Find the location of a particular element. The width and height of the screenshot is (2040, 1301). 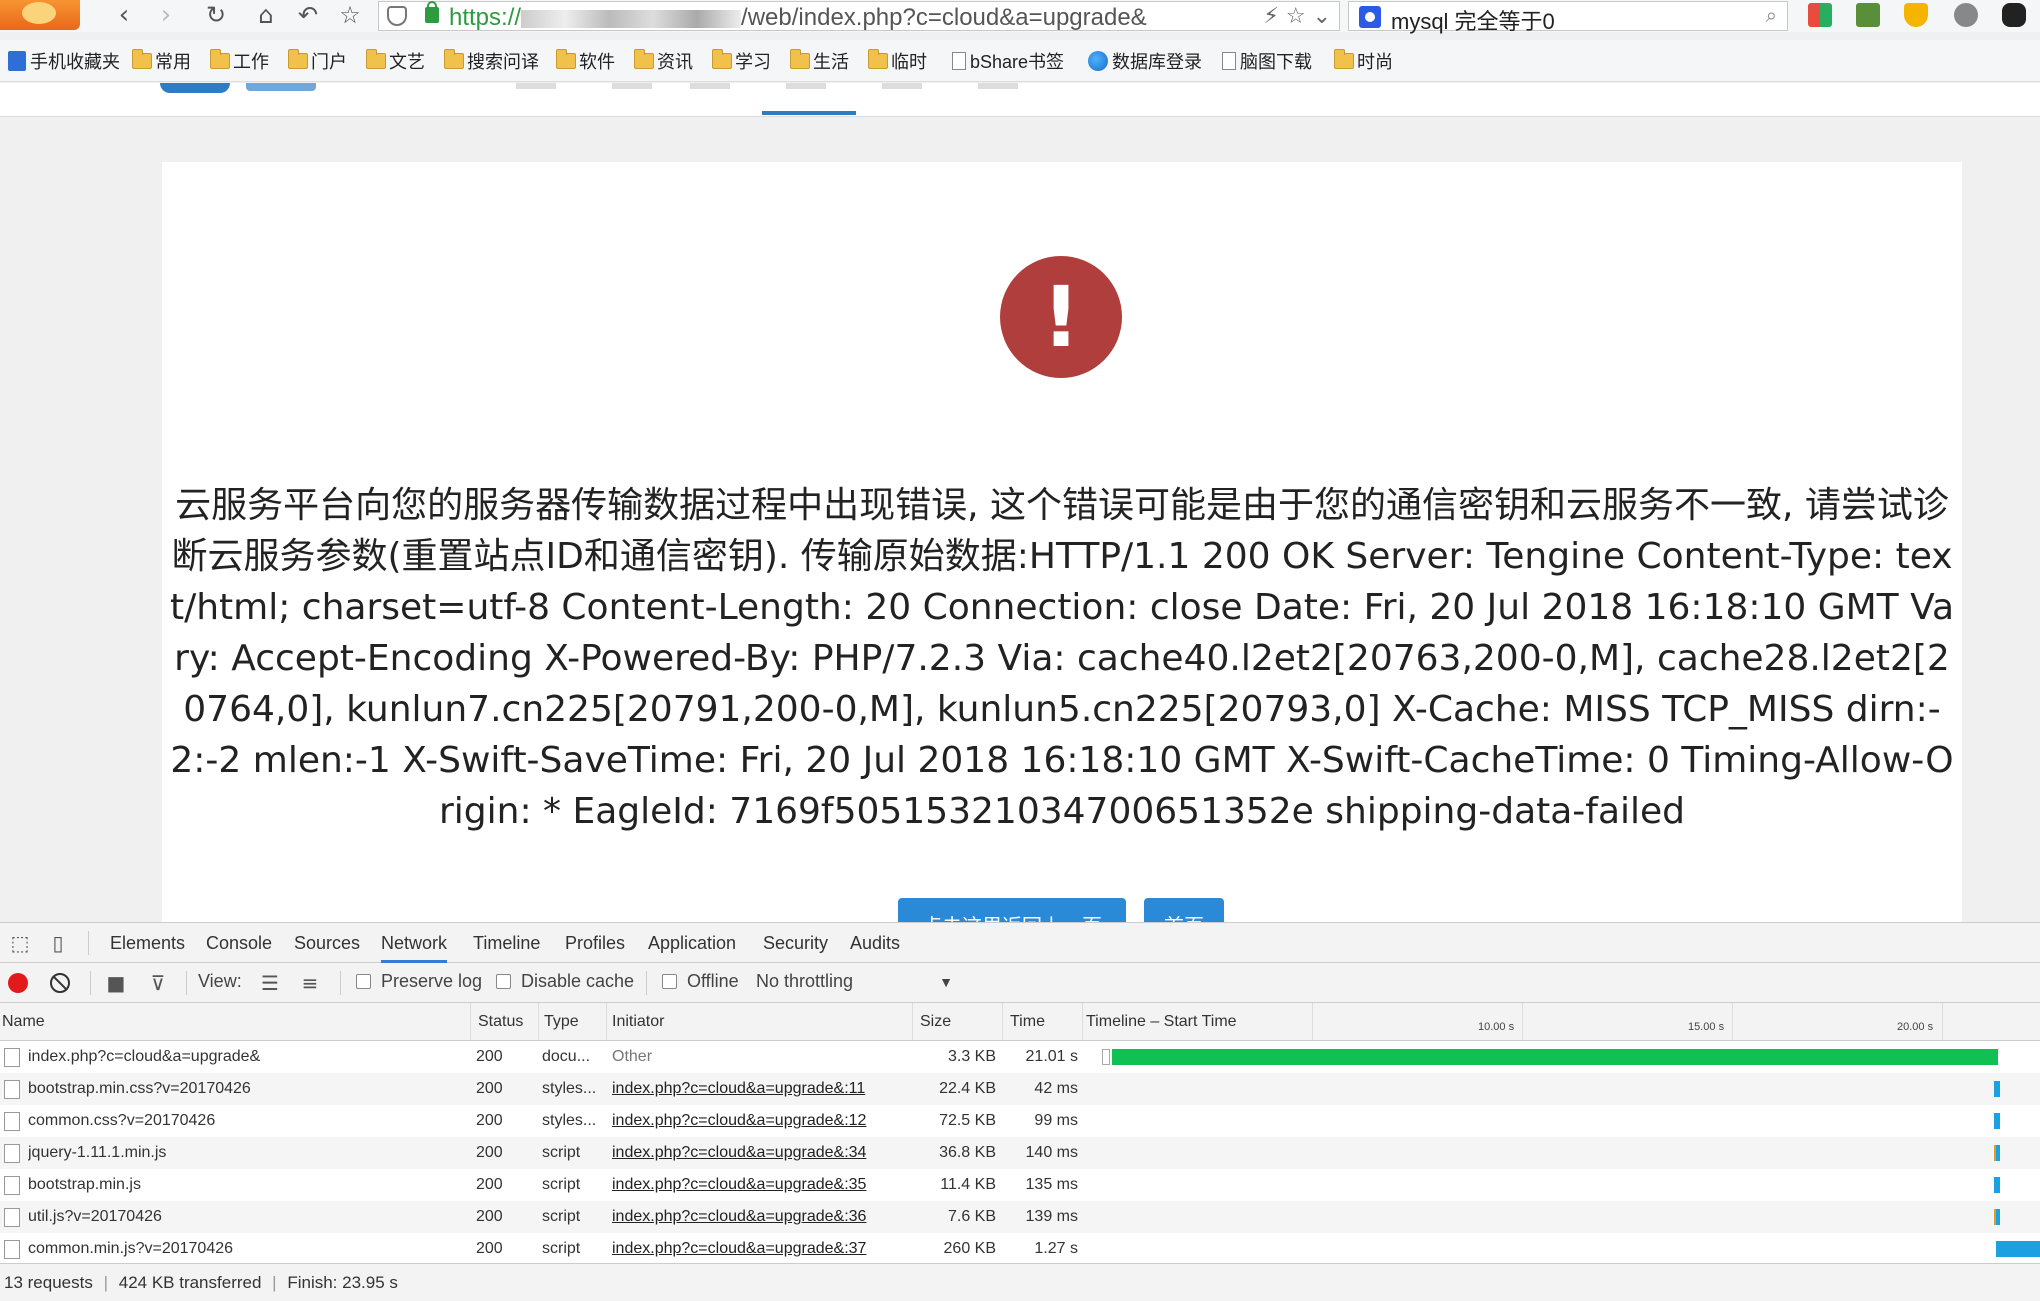

bookmark-folder: 文艺 is located at coordinates (395, 61).